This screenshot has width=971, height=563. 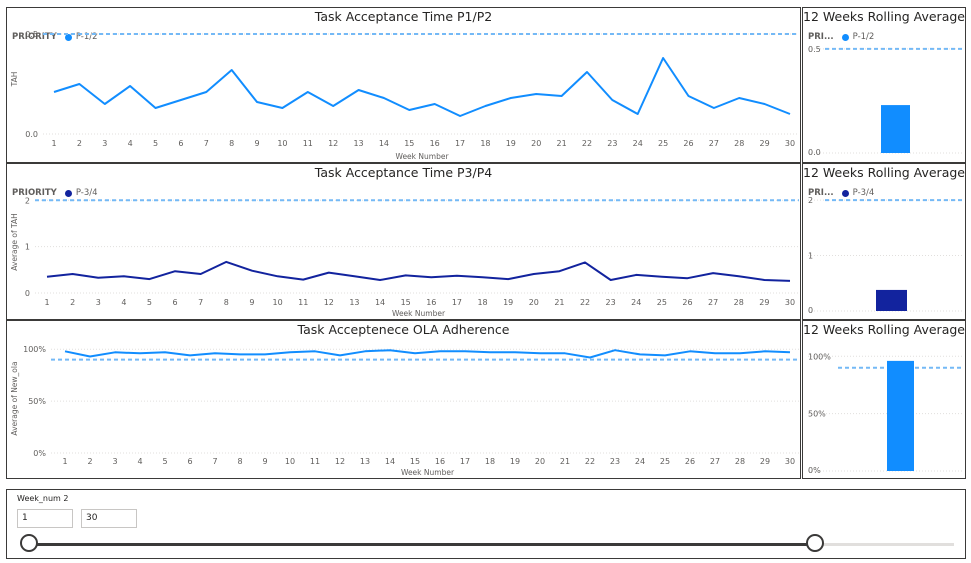 What do you see at coordinates (123, 302) in the screenshot?
I see `x-tick-label: 4` at bounding box center [123, 302].